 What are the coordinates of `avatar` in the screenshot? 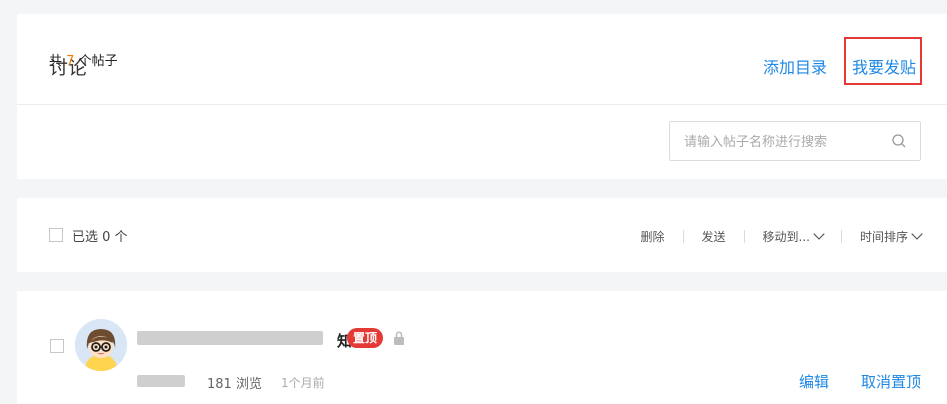 It's located at (101, 345).